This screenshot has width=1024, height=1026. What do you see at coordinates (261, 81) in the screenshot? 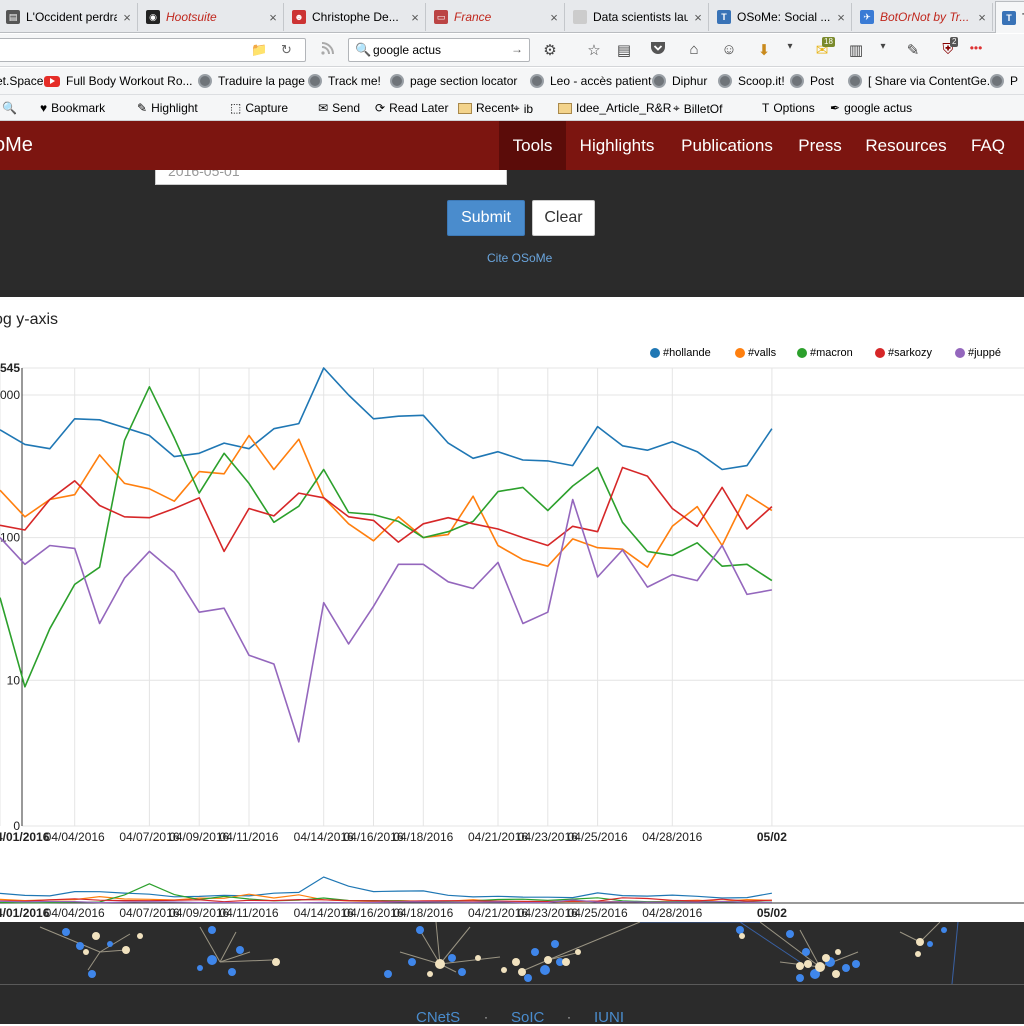
I see `bookmark-label: Traduire la page` at bounding box center [261, 81].